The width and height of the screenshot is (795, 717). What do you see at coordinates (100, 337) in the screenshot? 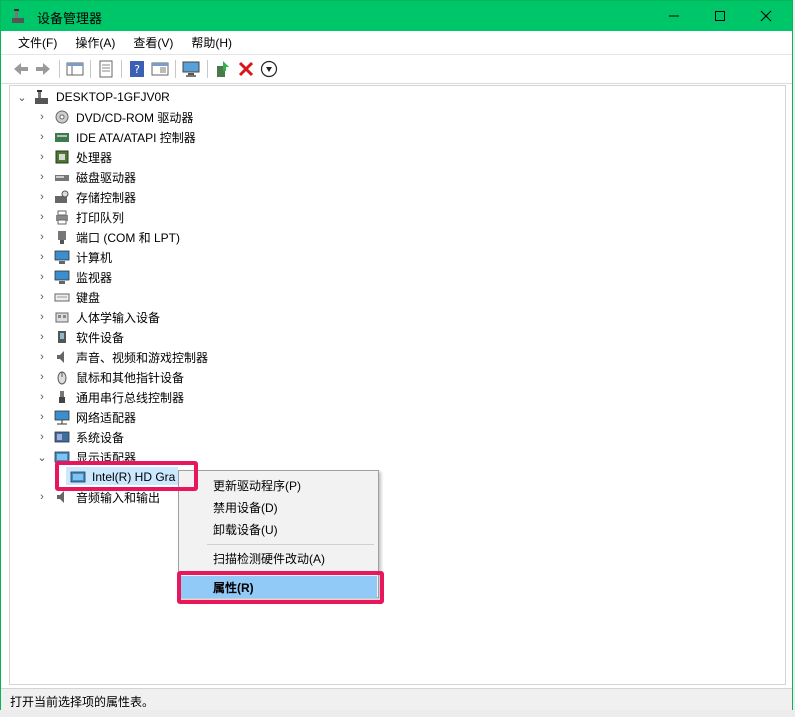
I see `category-label: 软件设备` at bounding box center [100, 337].